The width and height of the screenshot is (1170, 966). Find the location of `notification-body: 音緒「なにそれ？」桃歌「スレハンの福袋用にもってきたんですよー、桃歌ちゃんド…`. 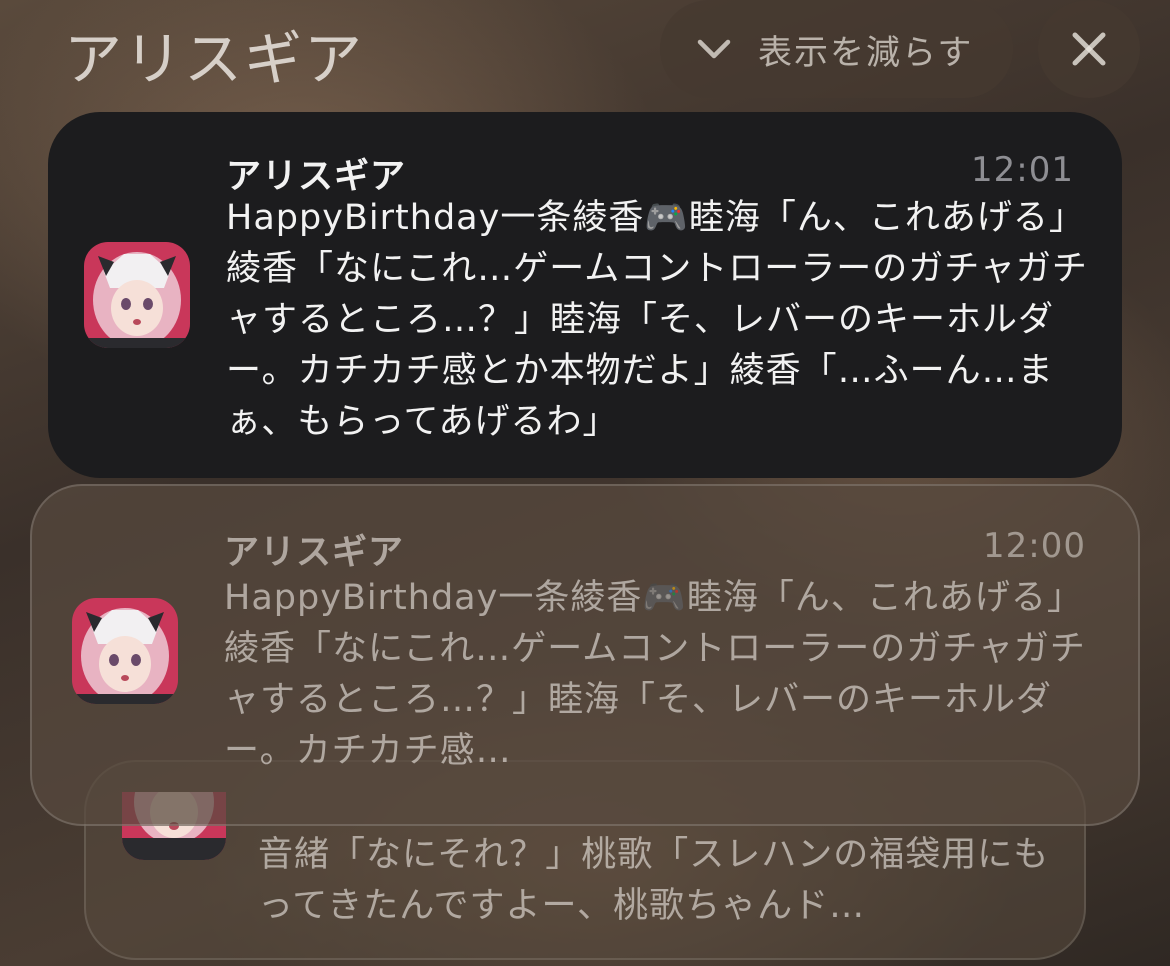

notification-body: 音緒「なにそれ？」桃歌「スレハンの福袋用にもってきたんですよー、桃歌ちゃんド… is located at coordinates (654, 880).